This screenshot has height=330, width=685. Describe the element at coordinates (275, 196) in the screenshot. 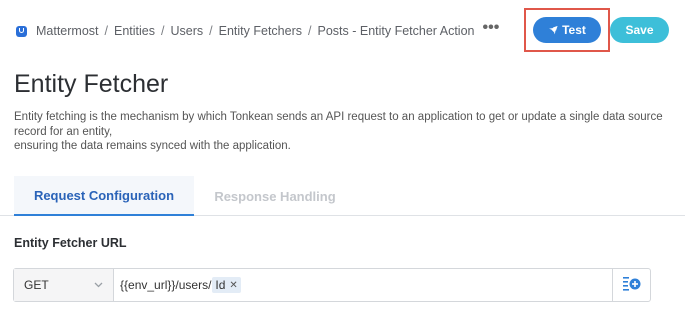

I see `tab-response-handling: Response Handling` at that location.